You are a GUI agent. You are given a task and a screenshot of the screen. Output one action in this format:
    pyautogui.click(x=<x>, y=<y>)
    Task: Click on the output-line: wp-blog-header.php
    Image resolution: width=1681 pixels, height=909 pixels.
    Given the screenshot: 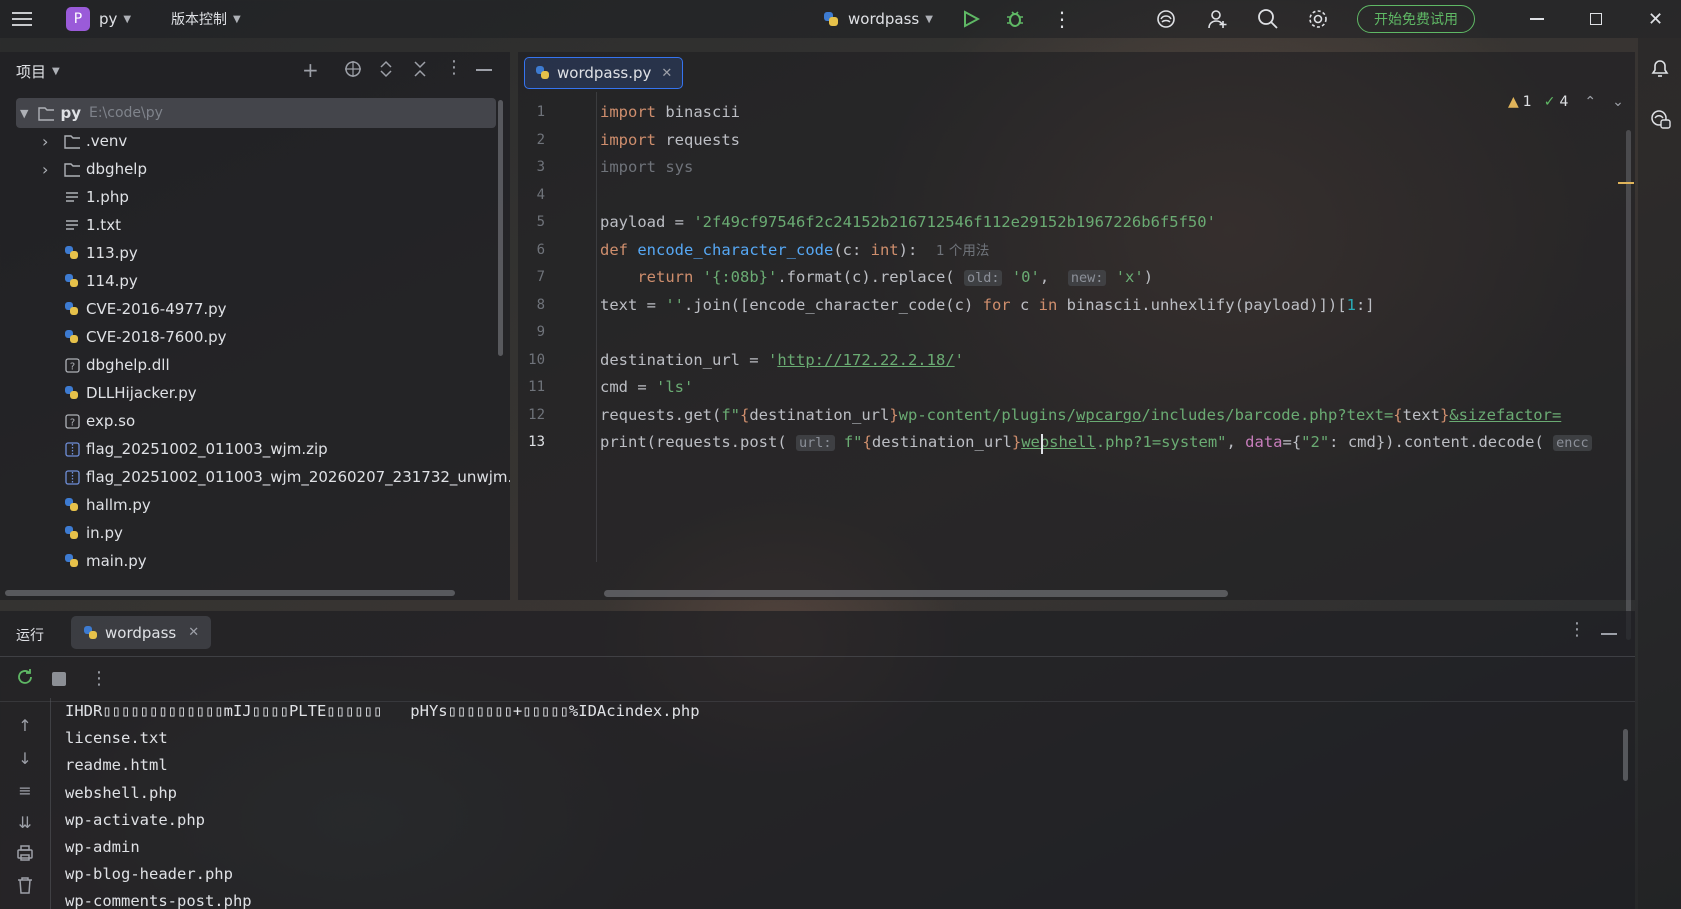 What is the action you would take?
    pyautogui.click(x=149, y=874)
    